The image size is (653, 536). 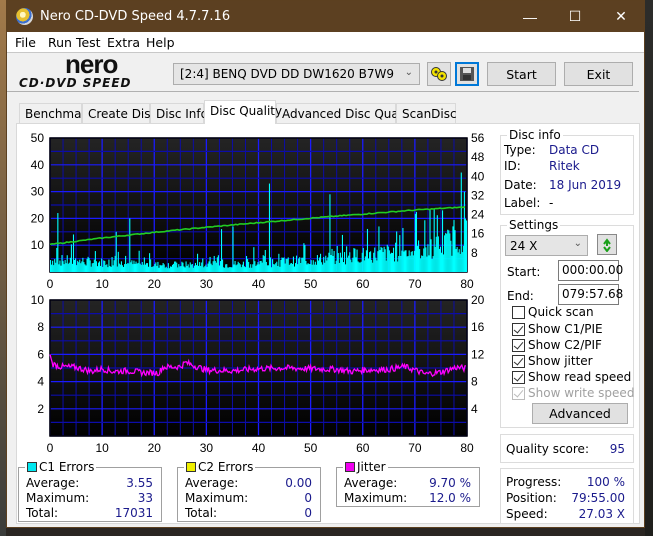 What do you see at coordinates (607, 244) in the screenshot?
I see `refresh-button` at bounding box center [607, 244].